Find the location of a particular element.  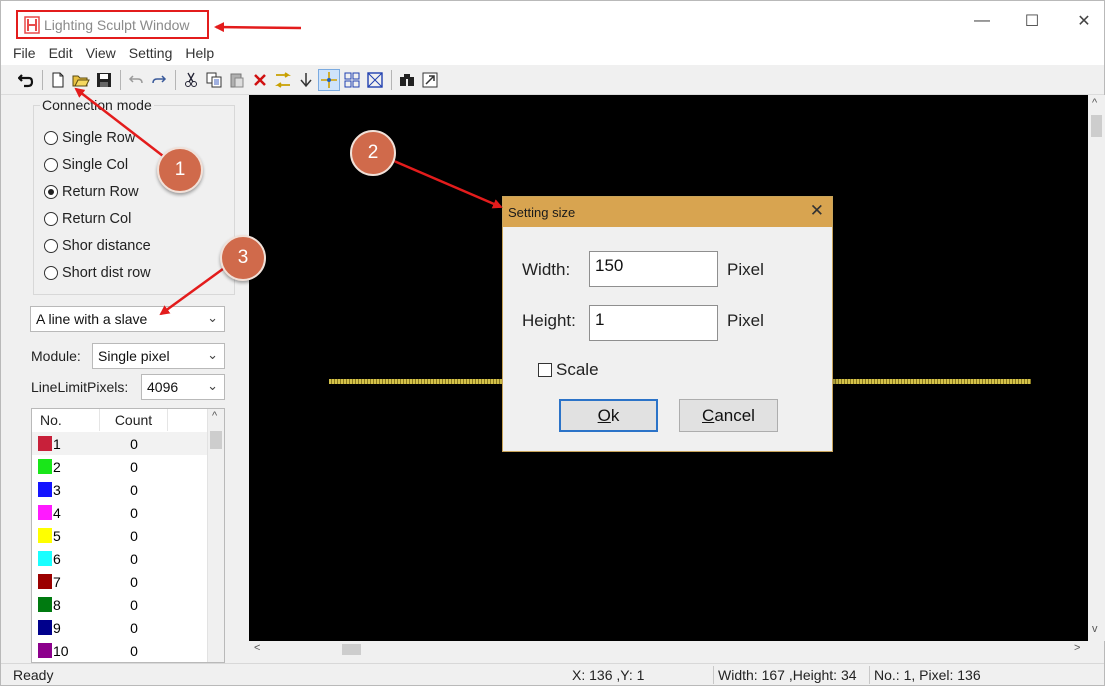

menu-edit: Edit is located at coordinates (61, 53).